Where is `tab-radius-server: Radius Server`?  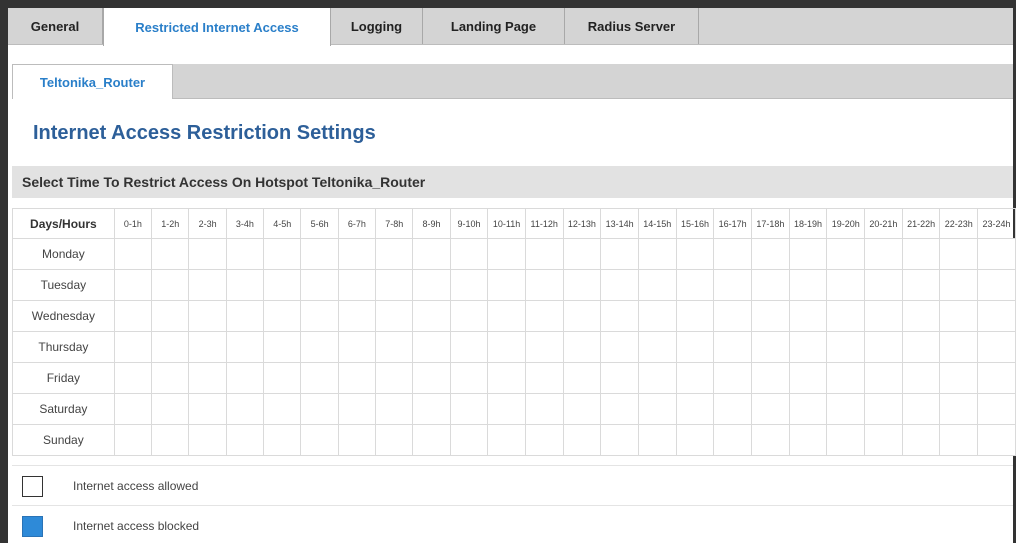
tab-radius-server: Radius Server is located at coordinates (632, 26).